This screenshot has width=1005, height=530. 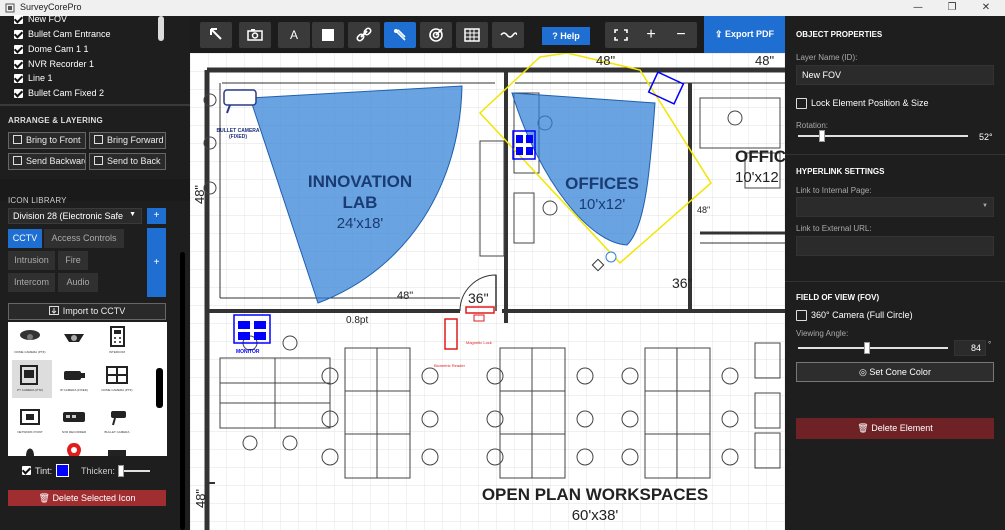 What do you see at coordinates (182, 391) in the screenshot?
I see `left-panel-scrollbar` at bounding box center [182, 391].